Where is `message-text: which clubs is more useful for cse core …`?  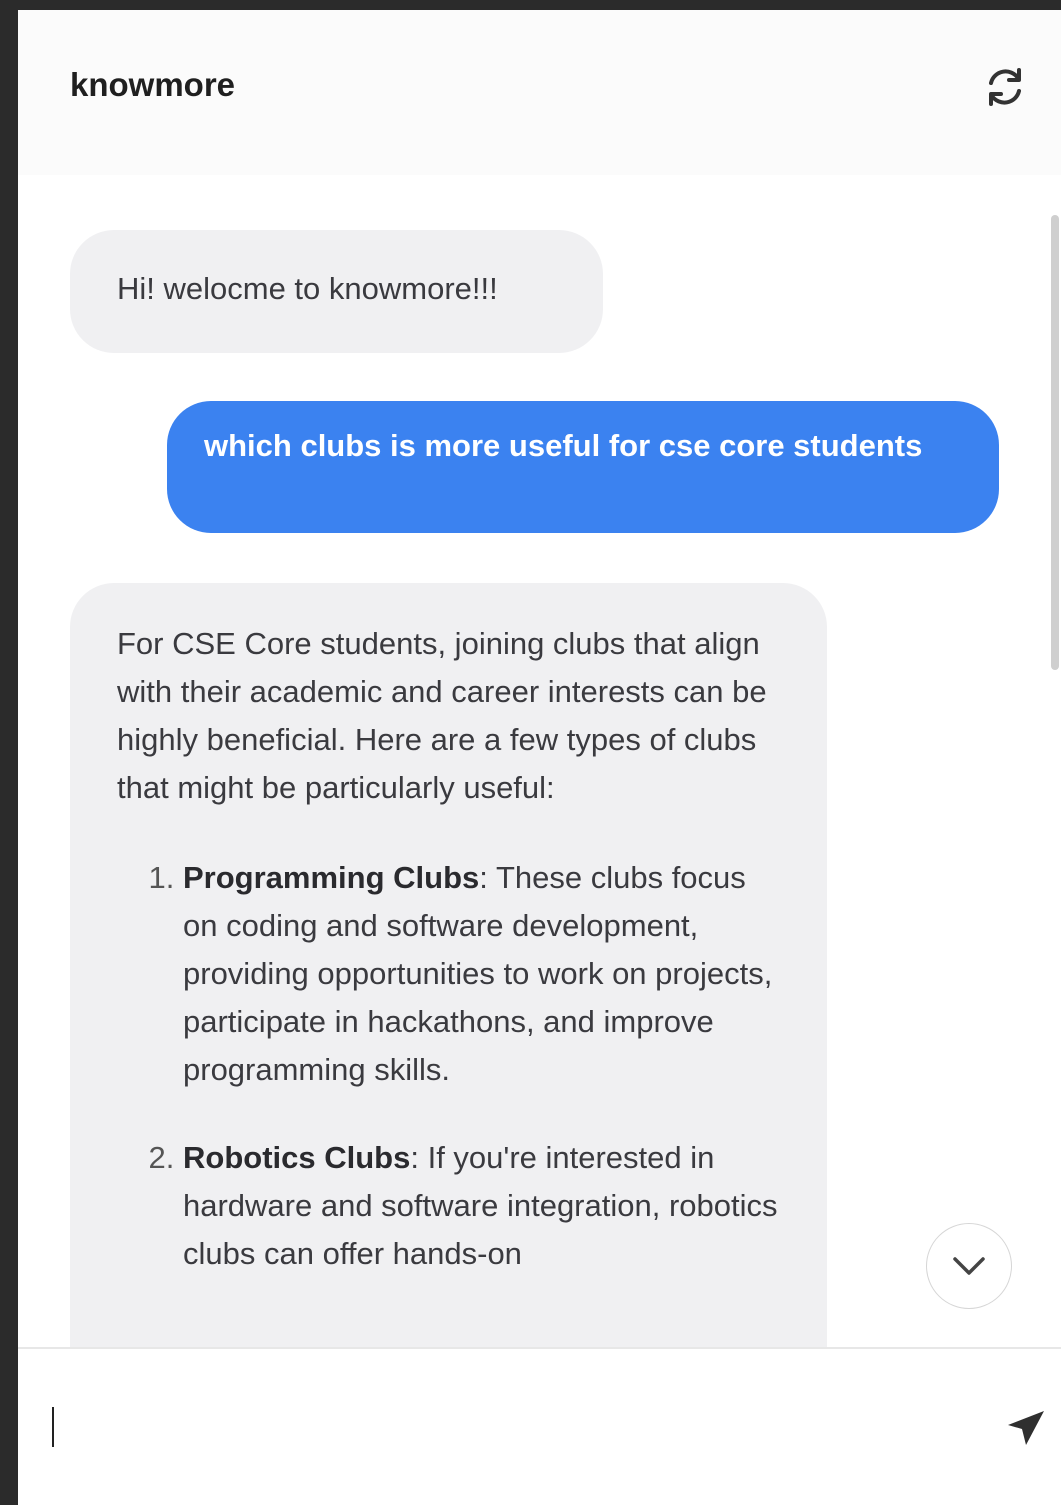 message-text: which clubs is more useful for cse core … is located at coordinates (563, 445).